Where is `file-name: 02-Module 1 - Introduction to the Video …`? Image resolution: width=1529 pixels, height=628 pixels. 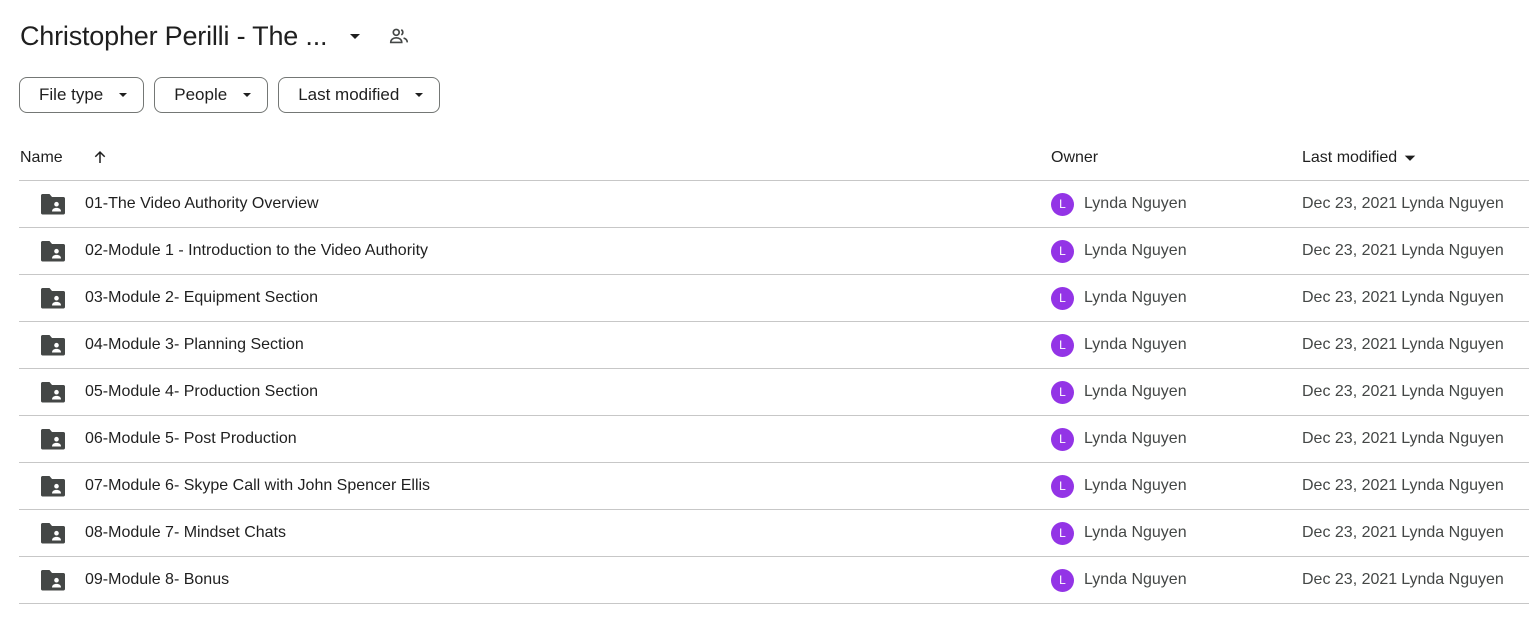 file-name: 02-Module 1 - Introduction to the Video … is located at coordinates (256, 251).